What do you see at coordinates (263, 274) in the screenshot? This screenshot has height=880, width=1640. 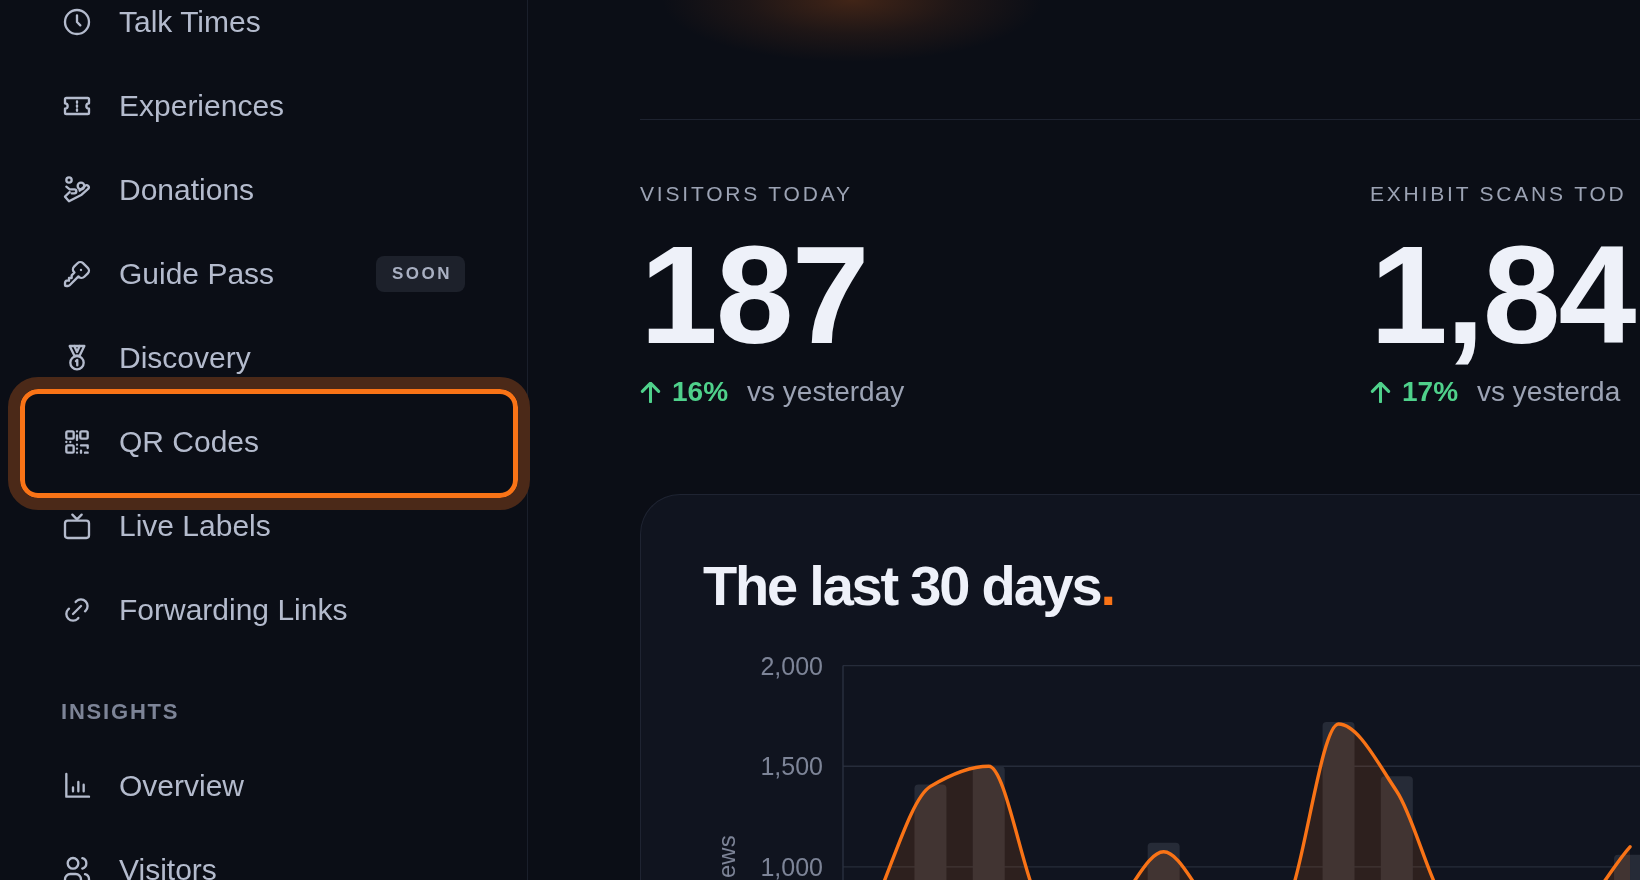 I see `nav-item: Guide Pass SOON` at bounding box center [263, 274].